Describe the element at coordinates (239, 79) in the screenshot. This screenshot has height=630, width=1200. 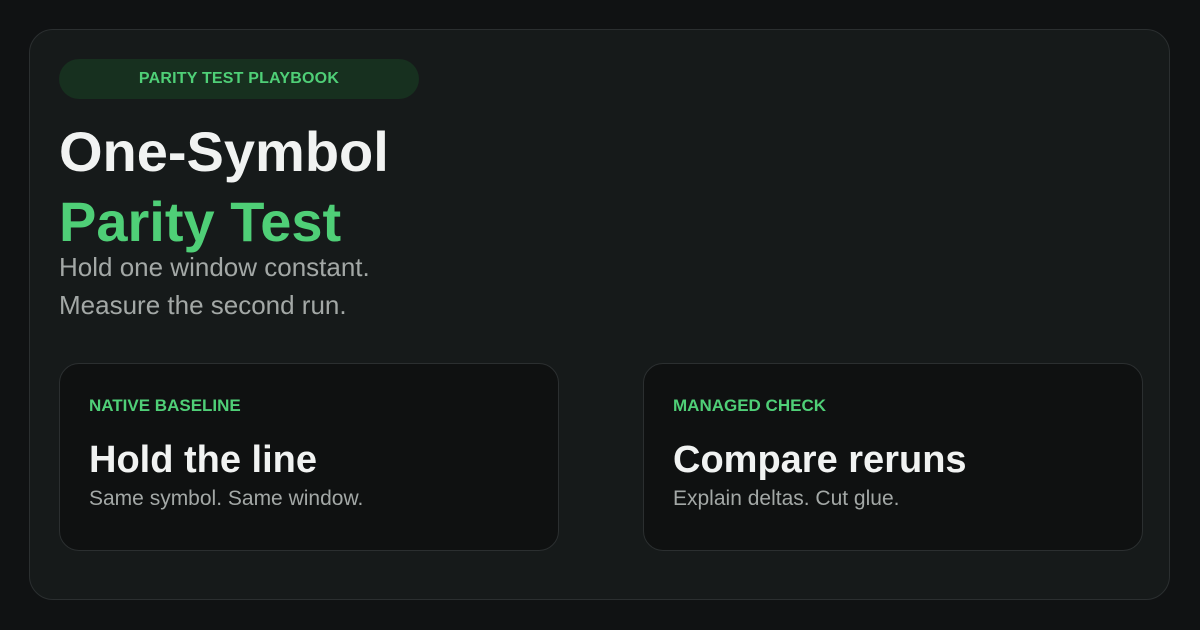
I see `category-badge: PARITY TEST PLAYBOOK` at that location.